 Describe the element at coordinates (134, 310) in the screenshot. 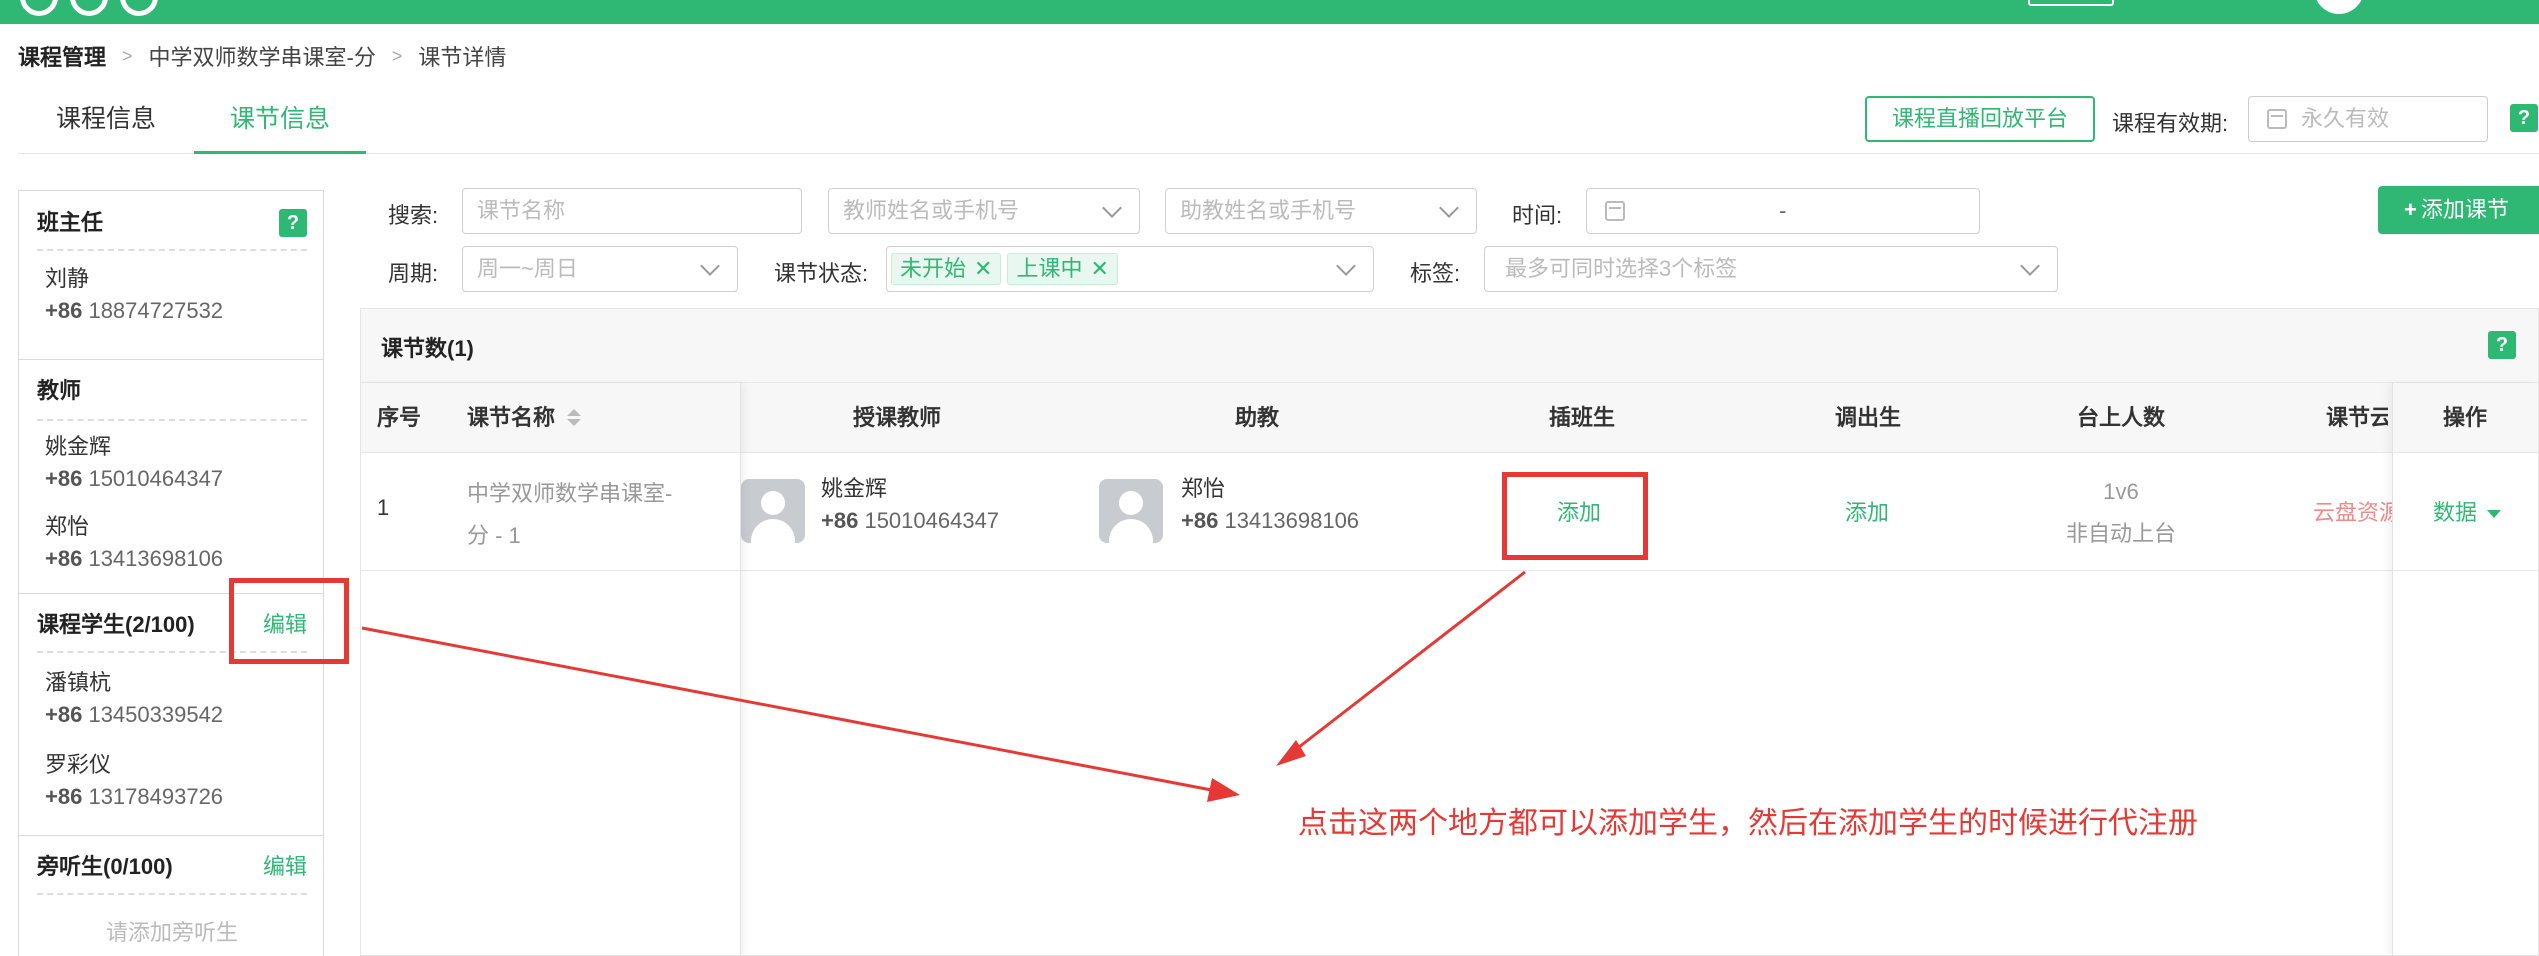

I see `person-phone: +86 18874727532` at that location.